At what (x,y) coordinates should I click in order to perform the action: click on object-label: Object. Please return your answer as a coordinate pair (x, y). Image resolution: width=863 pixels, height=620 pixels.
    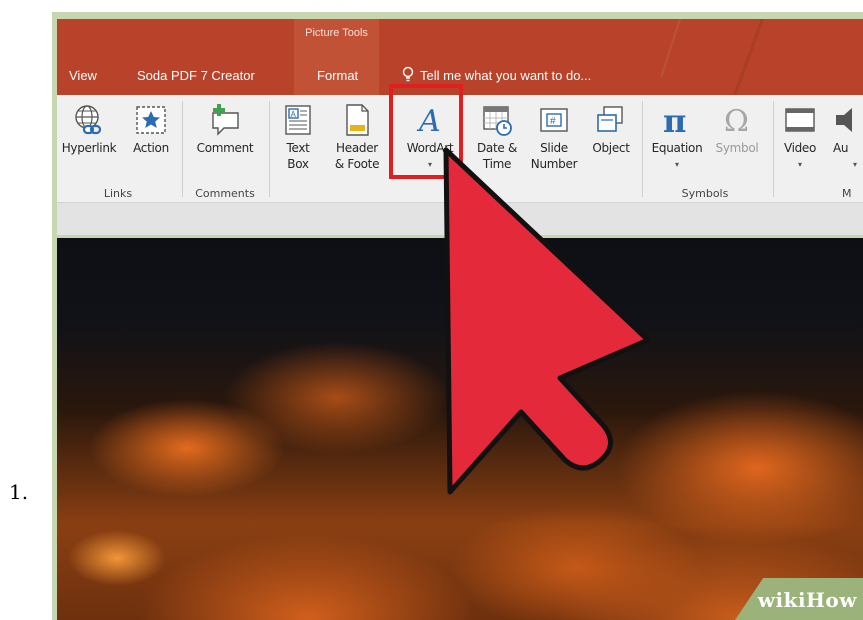
    Looking at the image, I should click on (611, 148).